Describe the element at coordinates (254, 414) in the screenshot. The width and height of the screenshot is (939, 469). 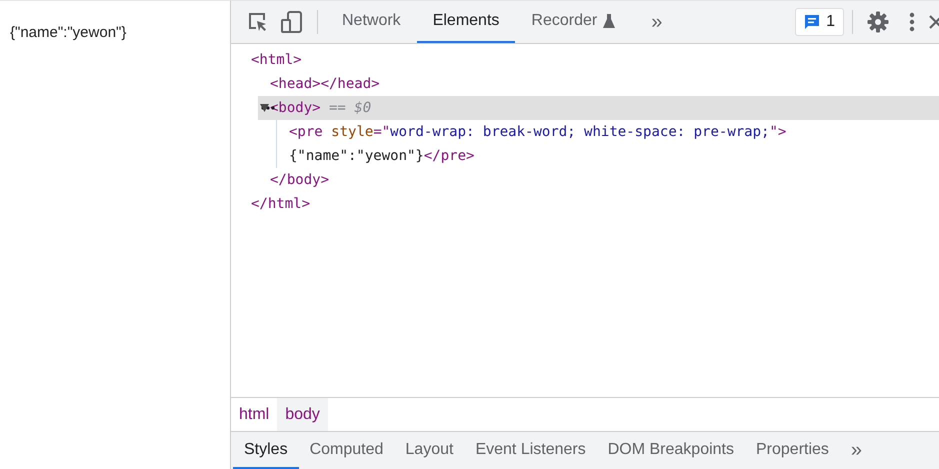
I see `breadcrumb: html` at that location.